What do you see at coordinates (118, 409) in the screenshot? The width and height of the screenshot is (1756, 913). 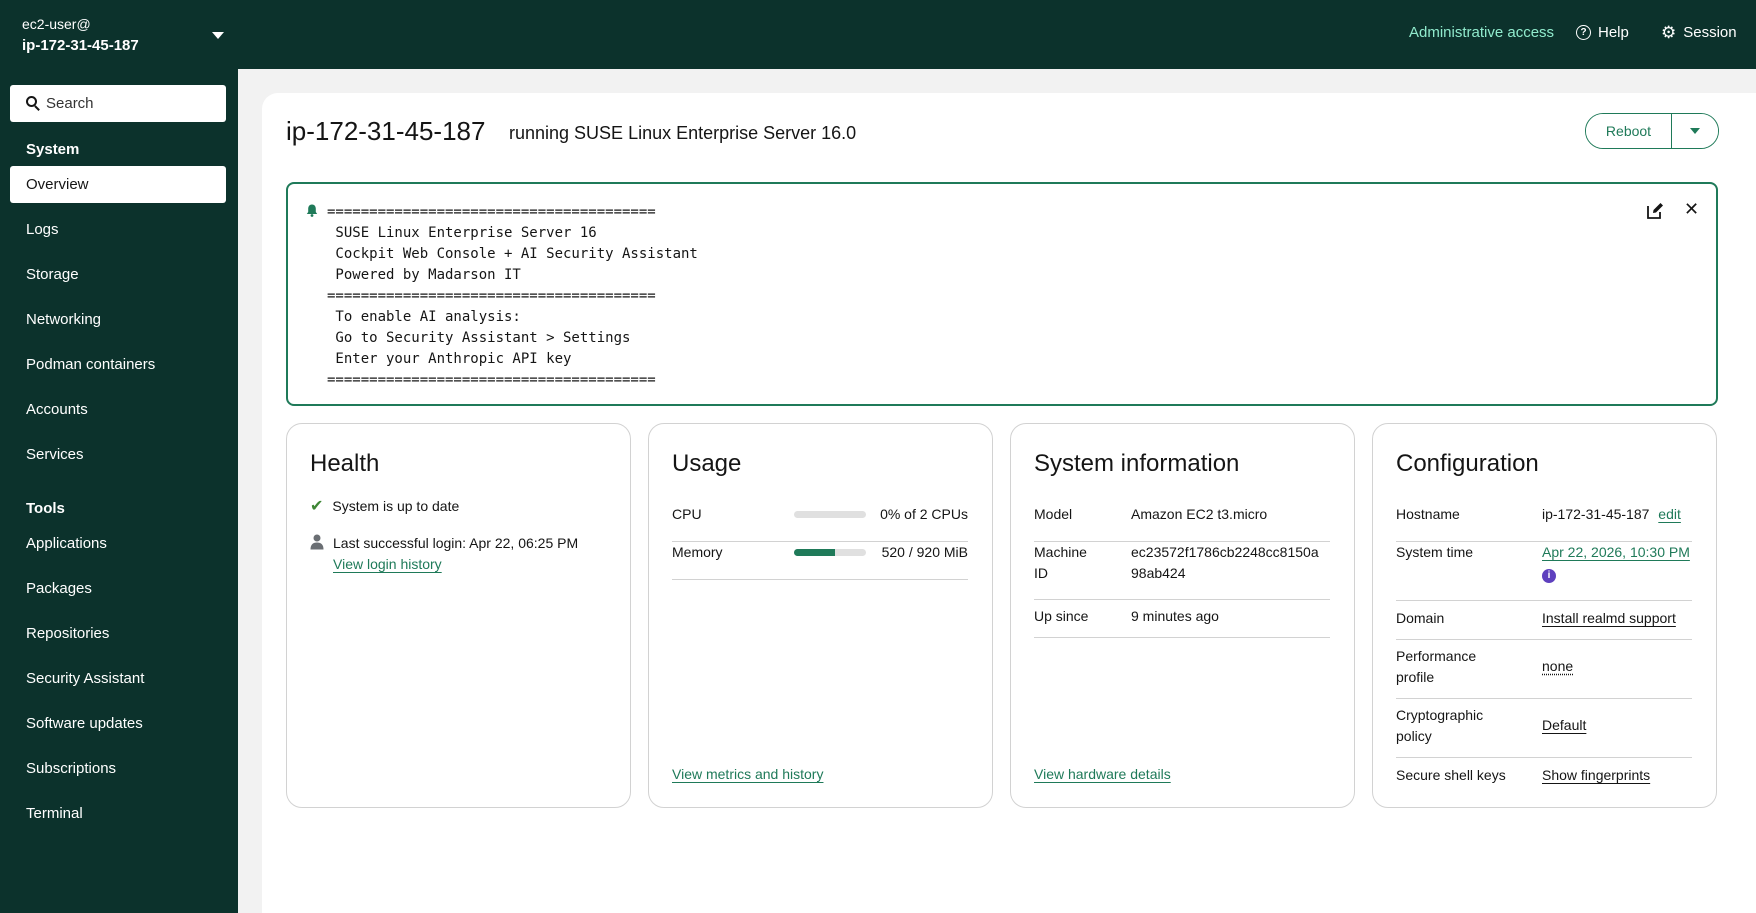 I see `sidebar-item-accounts: Accounts` at bounding box center [118, 409].